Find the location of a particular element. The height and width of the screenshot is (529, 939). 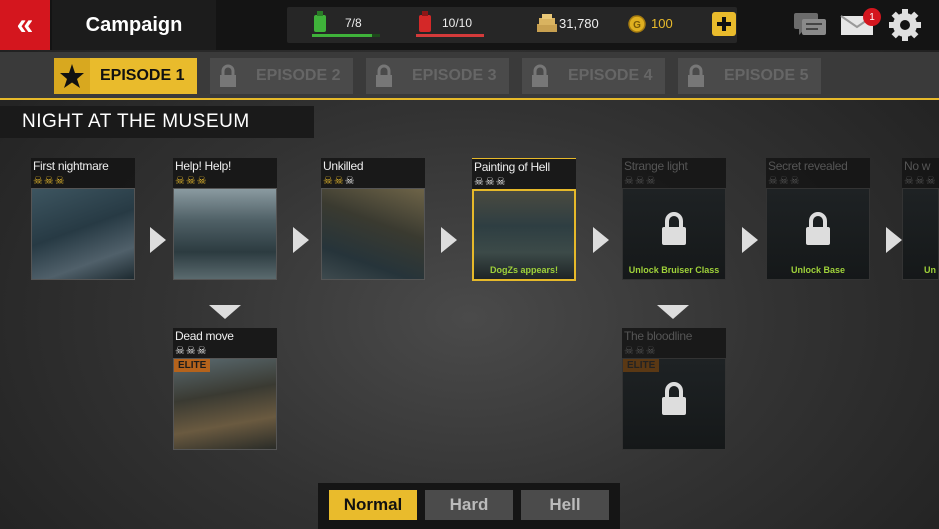

red-fuel-count: 10/10 is located at coordinates (457, 23).